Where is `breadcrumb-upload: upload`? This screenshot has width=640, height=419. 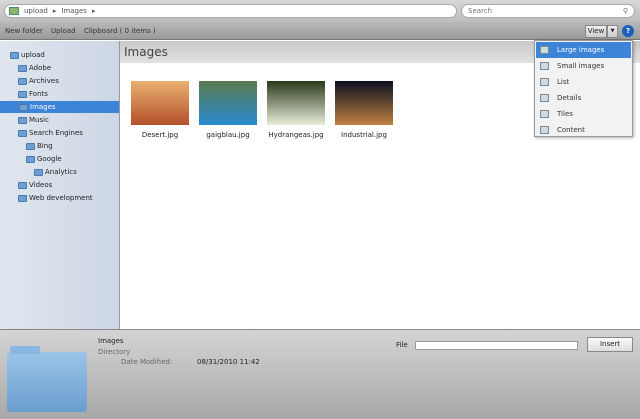 breadcrumb-upload: upload is located at coordinates (36, 11).